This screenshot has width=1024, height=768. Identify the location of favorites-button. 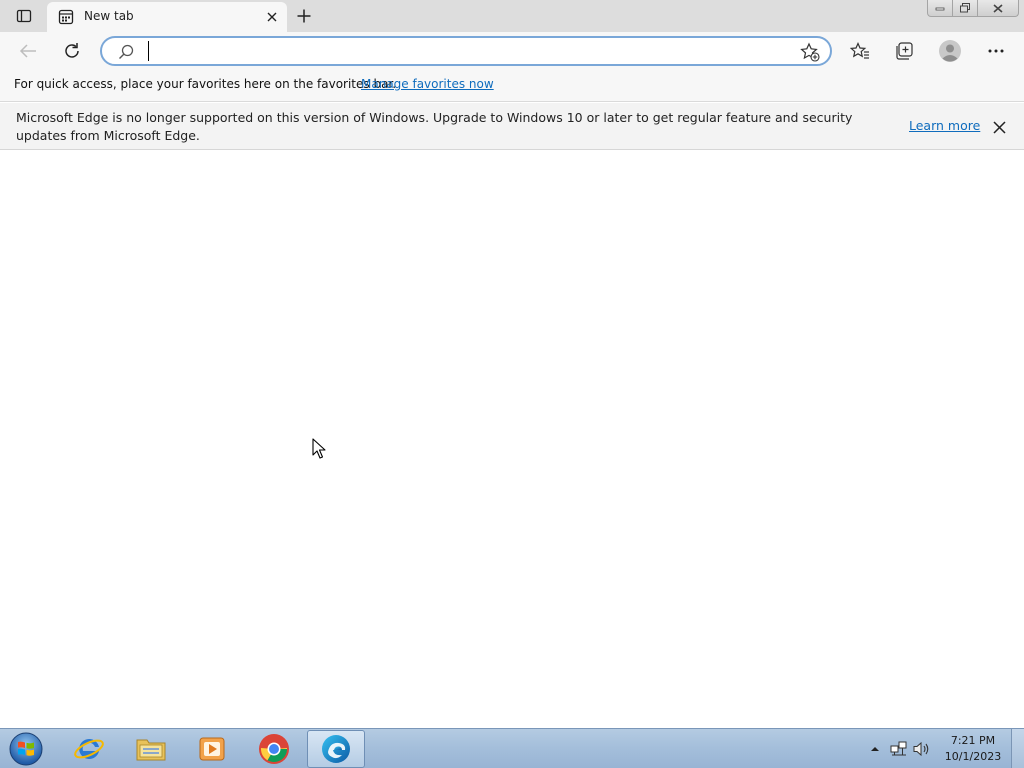
(860, 51).